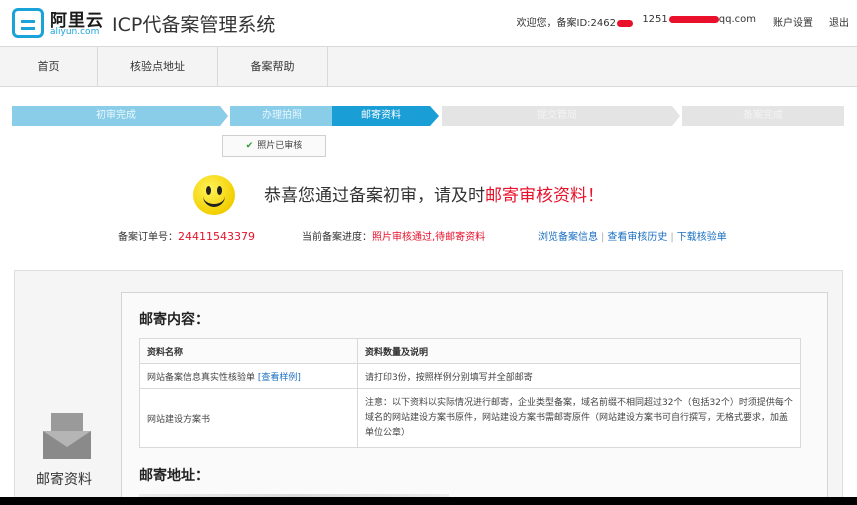  I want to click on table-cell-name: 网站备案信息真实性核验单 [查看样例], so click(248, 376).